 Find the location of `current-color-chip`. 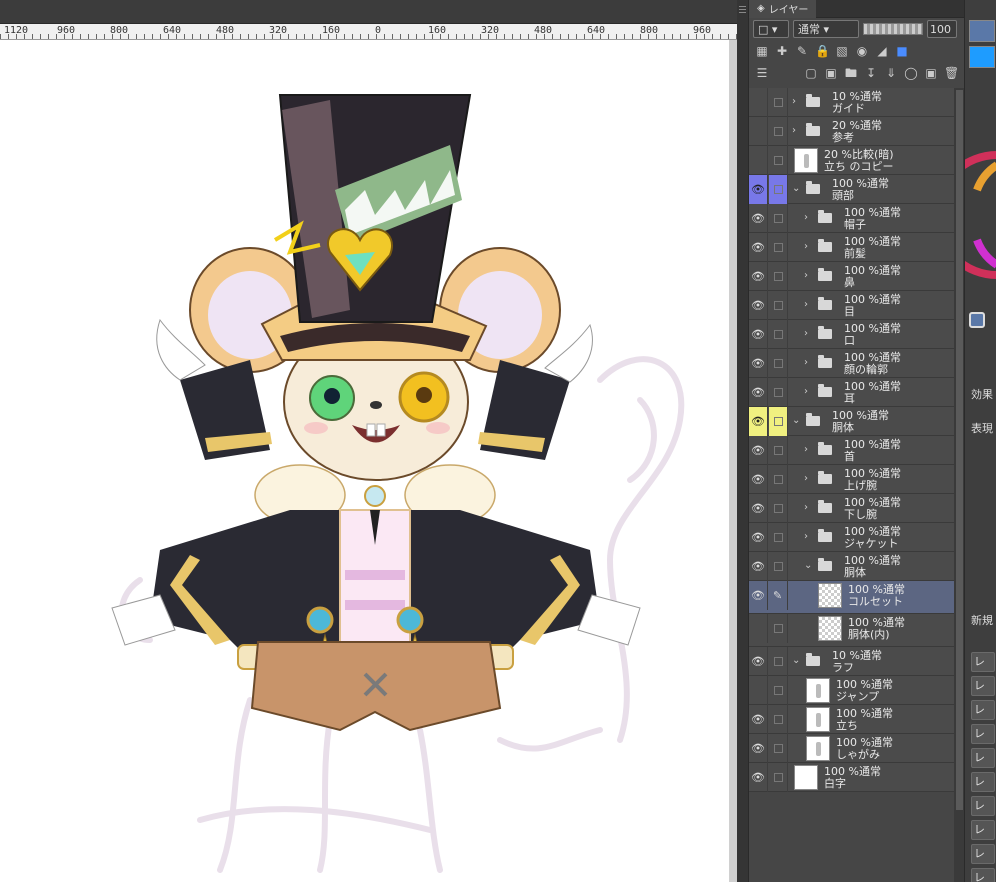

current-color-chip is located at coordinates (977, 320).